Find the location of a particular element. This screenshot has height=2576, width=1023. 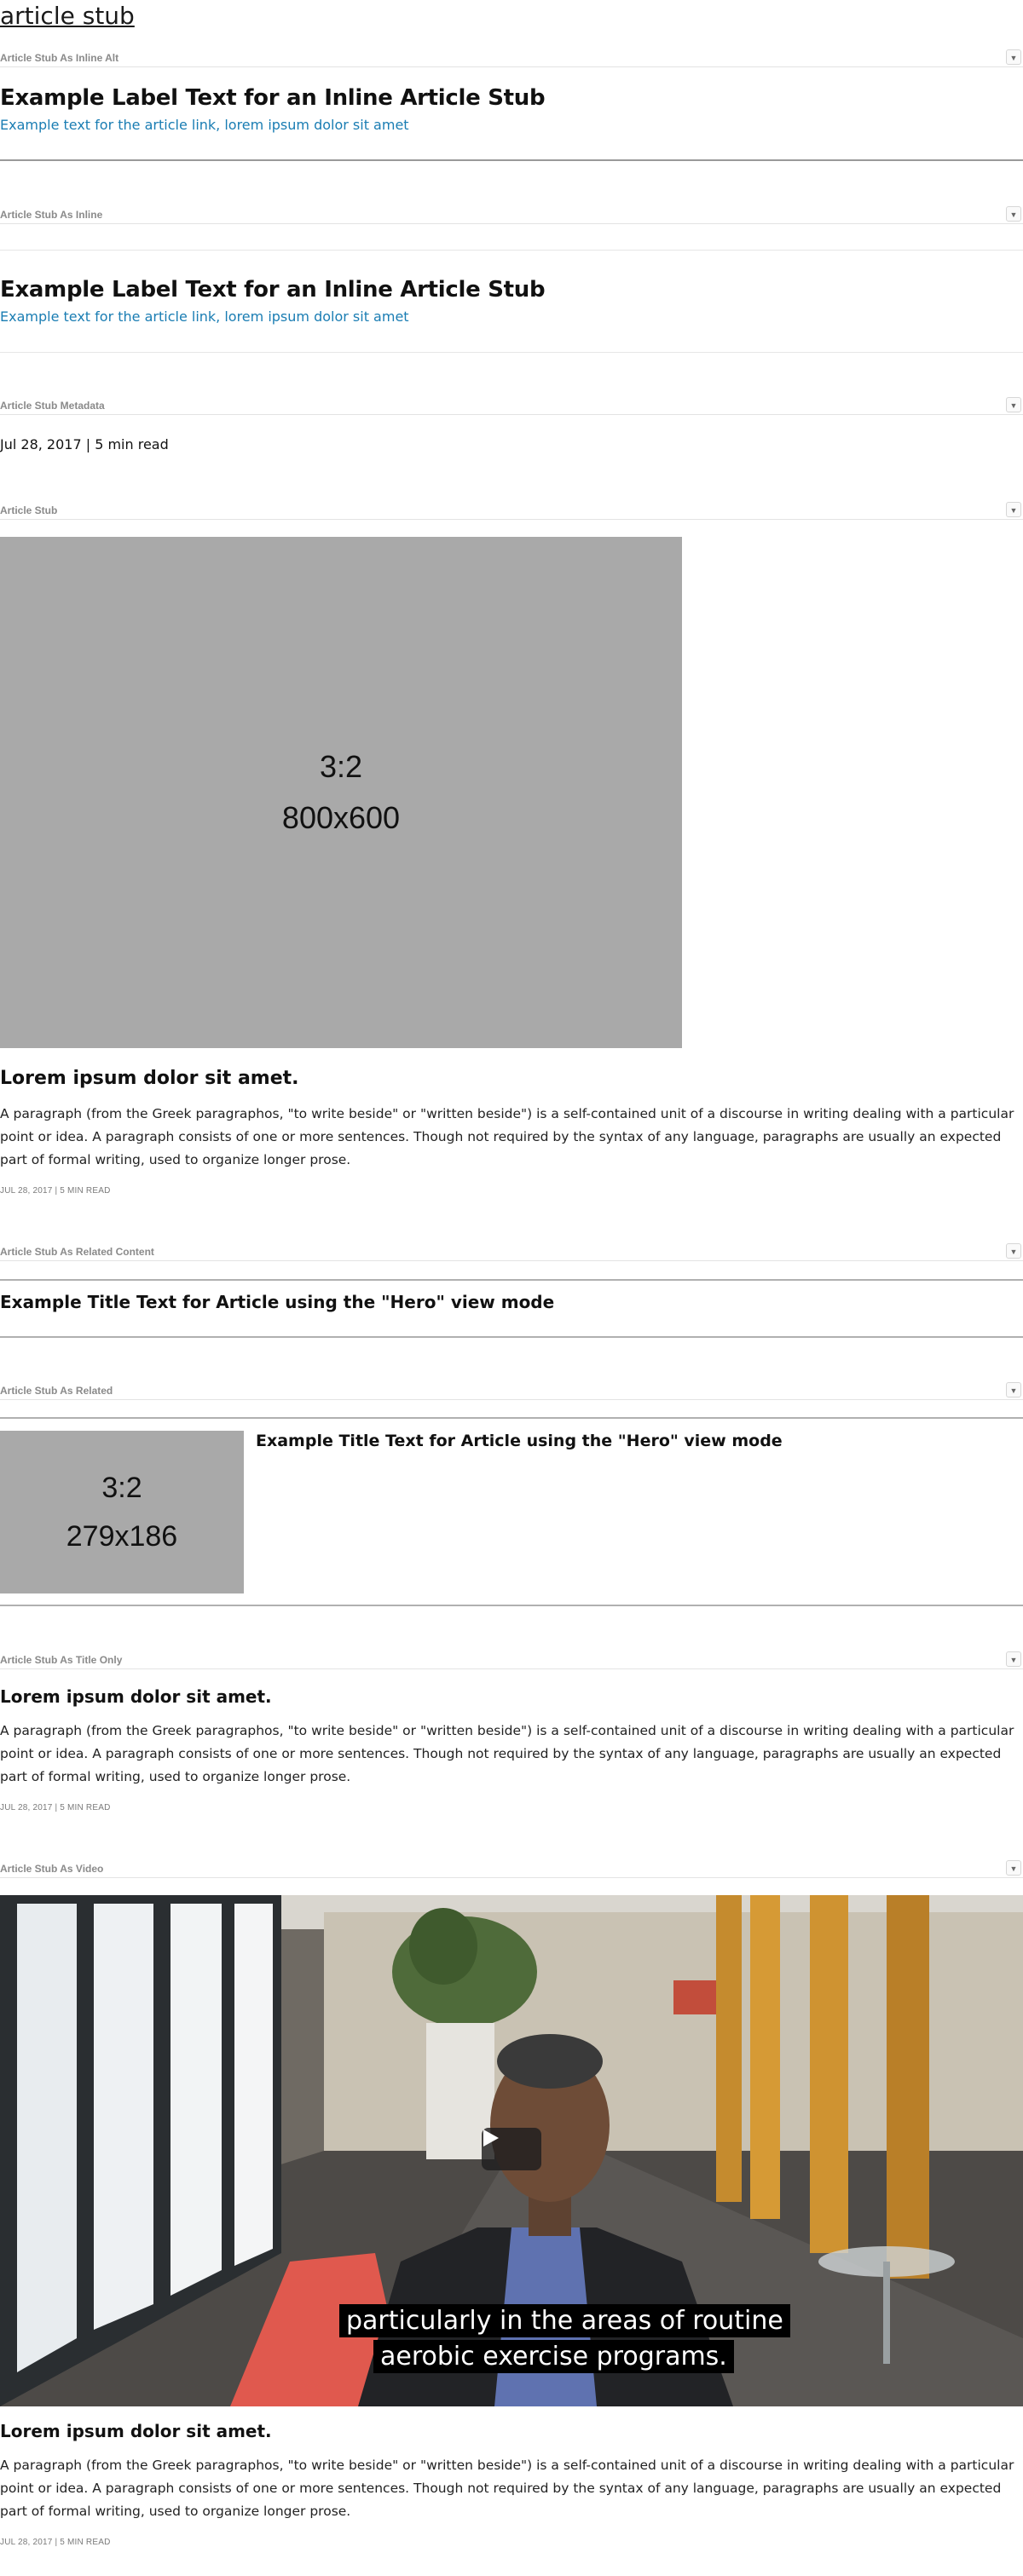

play-button is located at coordinates (511, 2149).